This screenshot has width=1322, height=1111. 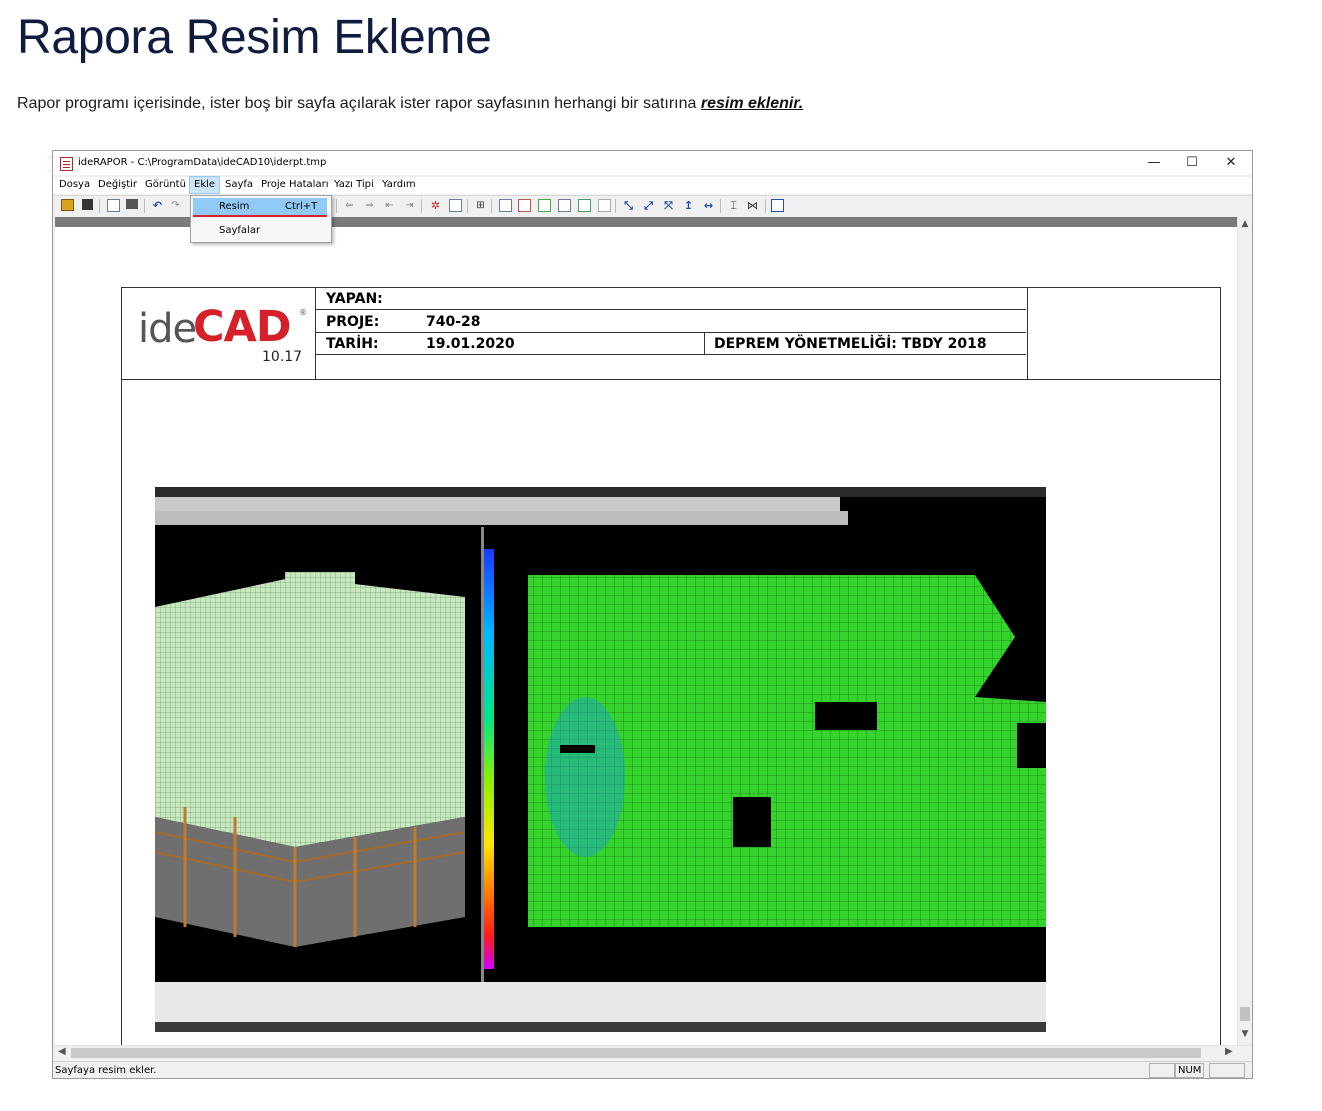 I want to click on zoom-out-icon: ⤢, so click(x=648, y=205).